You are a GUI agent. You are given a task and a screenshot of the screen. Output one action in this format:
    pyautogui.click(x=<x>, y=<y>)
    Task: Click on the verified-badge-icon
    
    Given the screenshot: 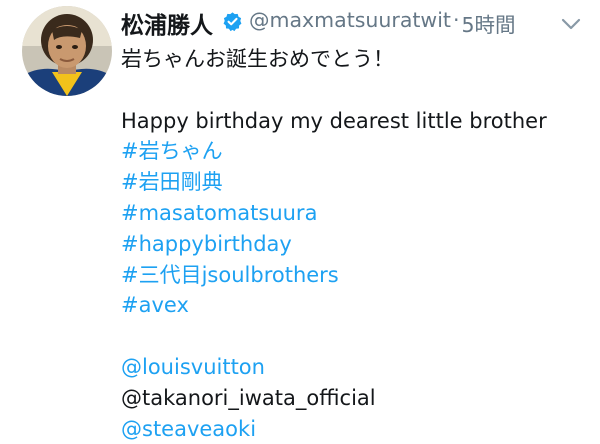 What is the action you would take?
    pyautogui.click(x=232, y=21)
    